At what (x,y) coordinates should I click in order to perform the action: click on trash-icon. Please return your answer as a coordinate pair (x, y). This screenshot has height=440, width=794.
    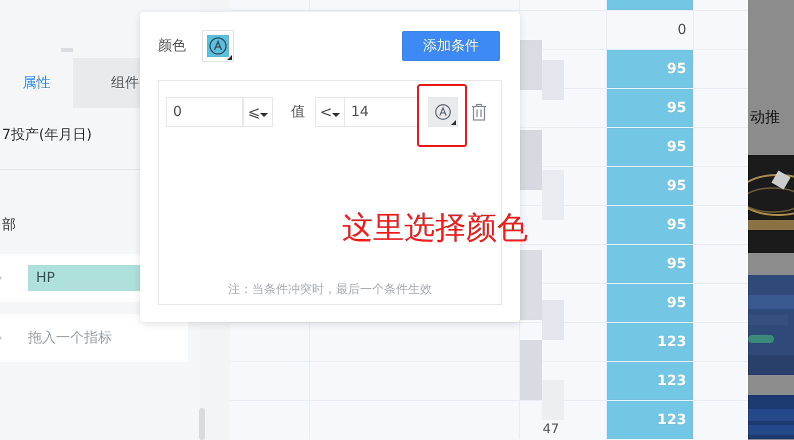
    Looking at the image, I should click on (479, 112).